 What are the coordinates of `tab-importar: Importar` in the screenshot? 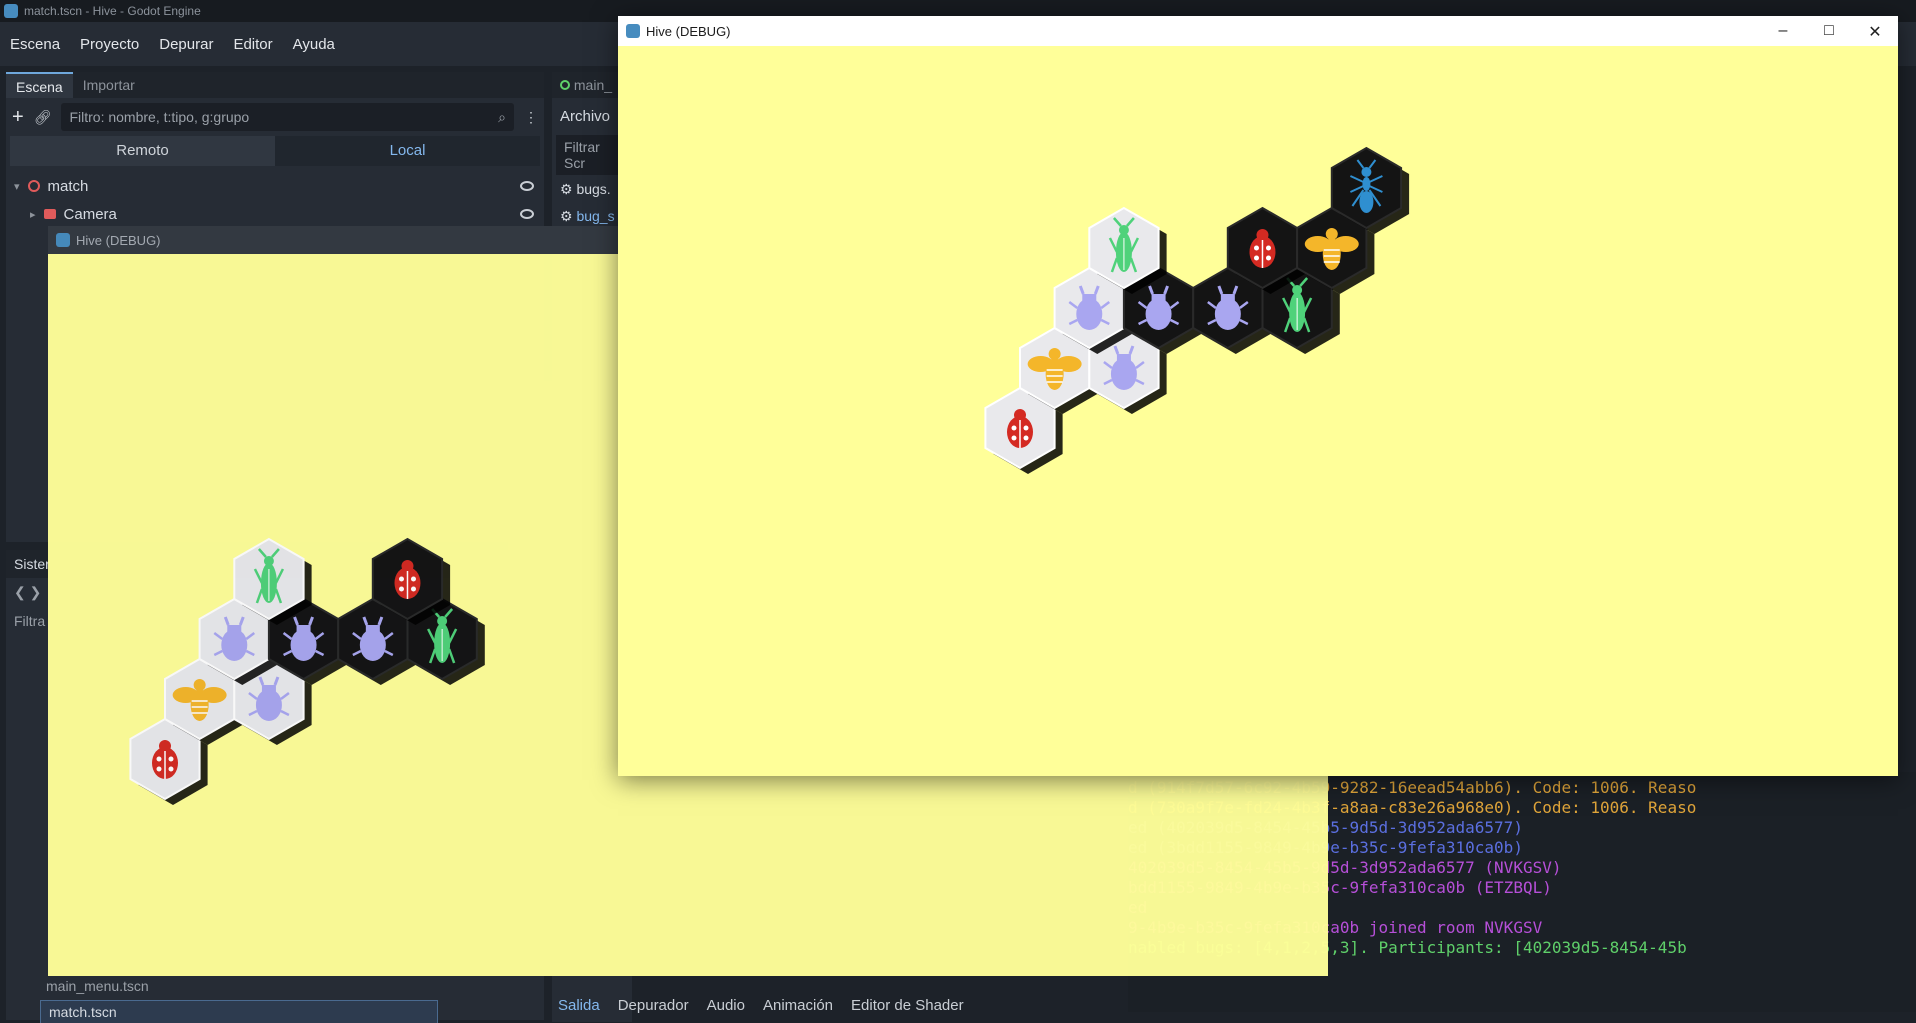 It's located at (109, 85).